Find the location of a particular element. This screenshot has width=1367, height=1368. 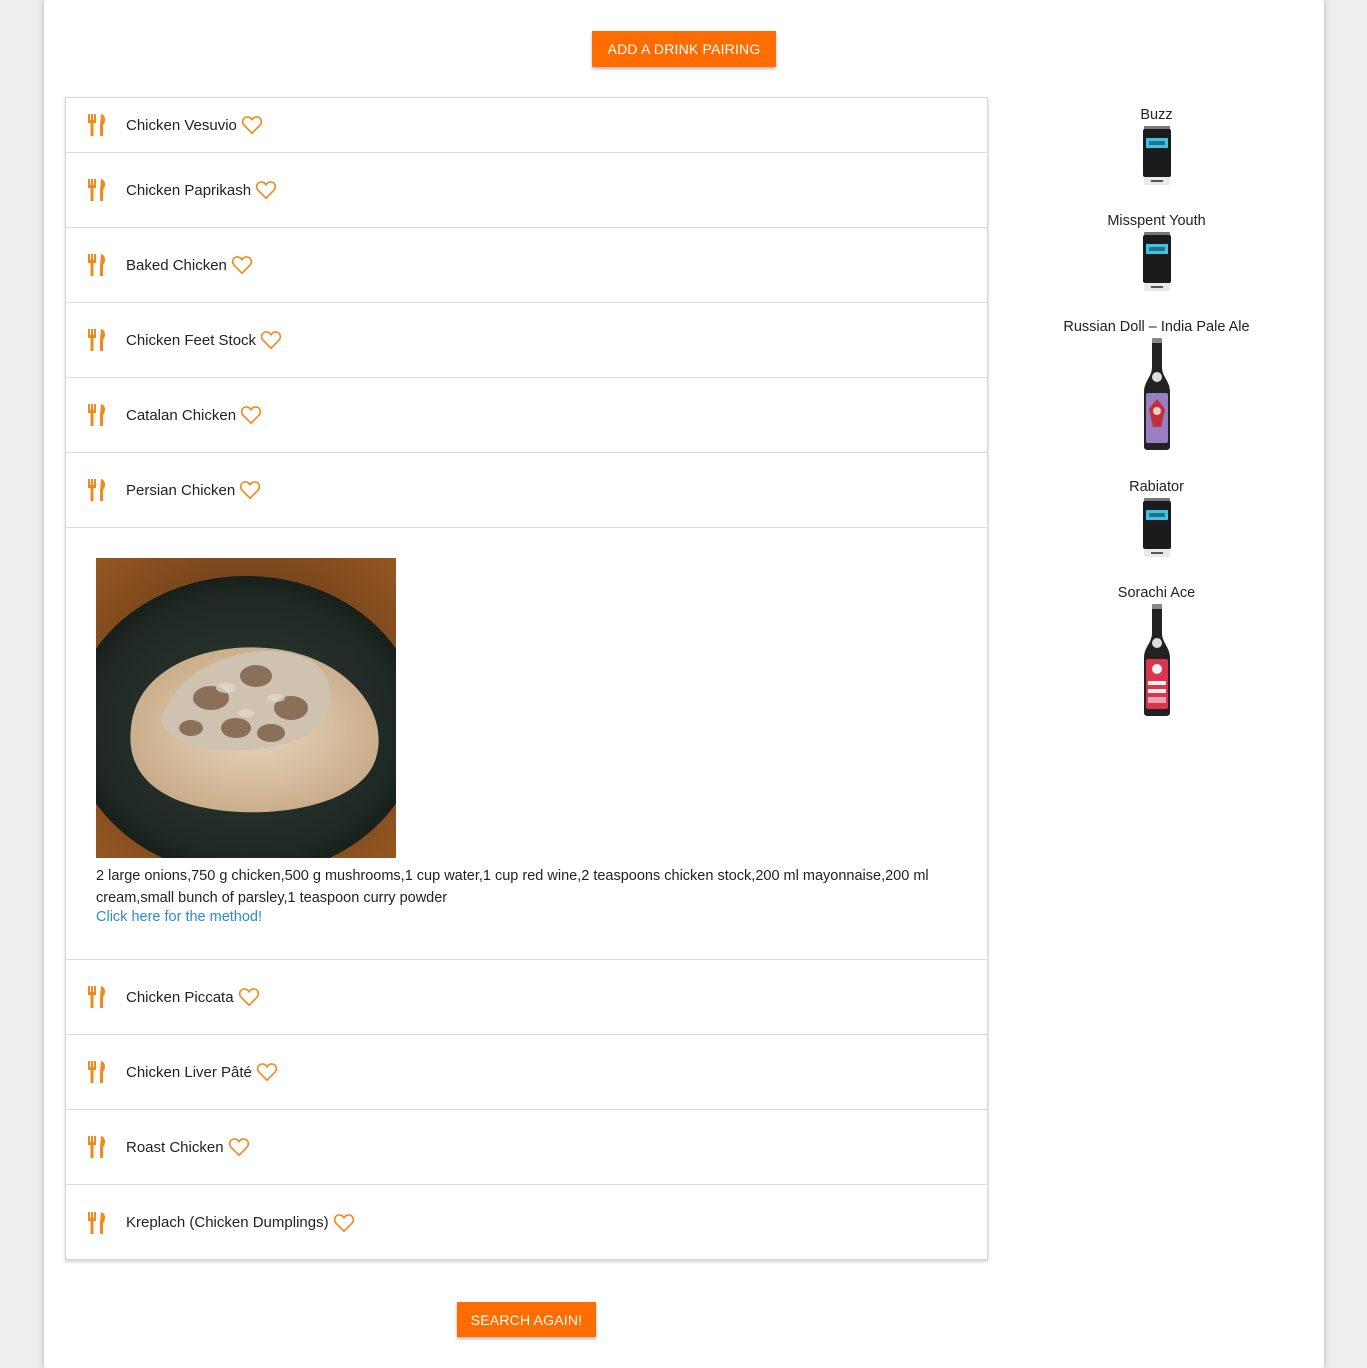

drink-item: Russian Doll – India Pale Ale is located at coordinates (1156, 384).